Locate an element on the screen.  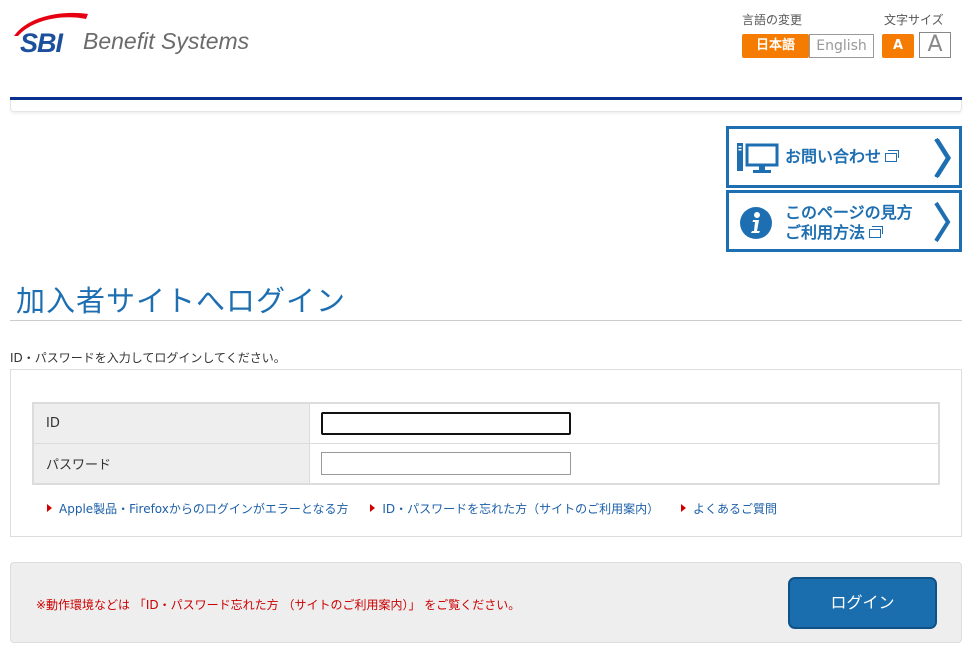
contact-banner-label: お問い合わせ is located at coordinates (842, 157).